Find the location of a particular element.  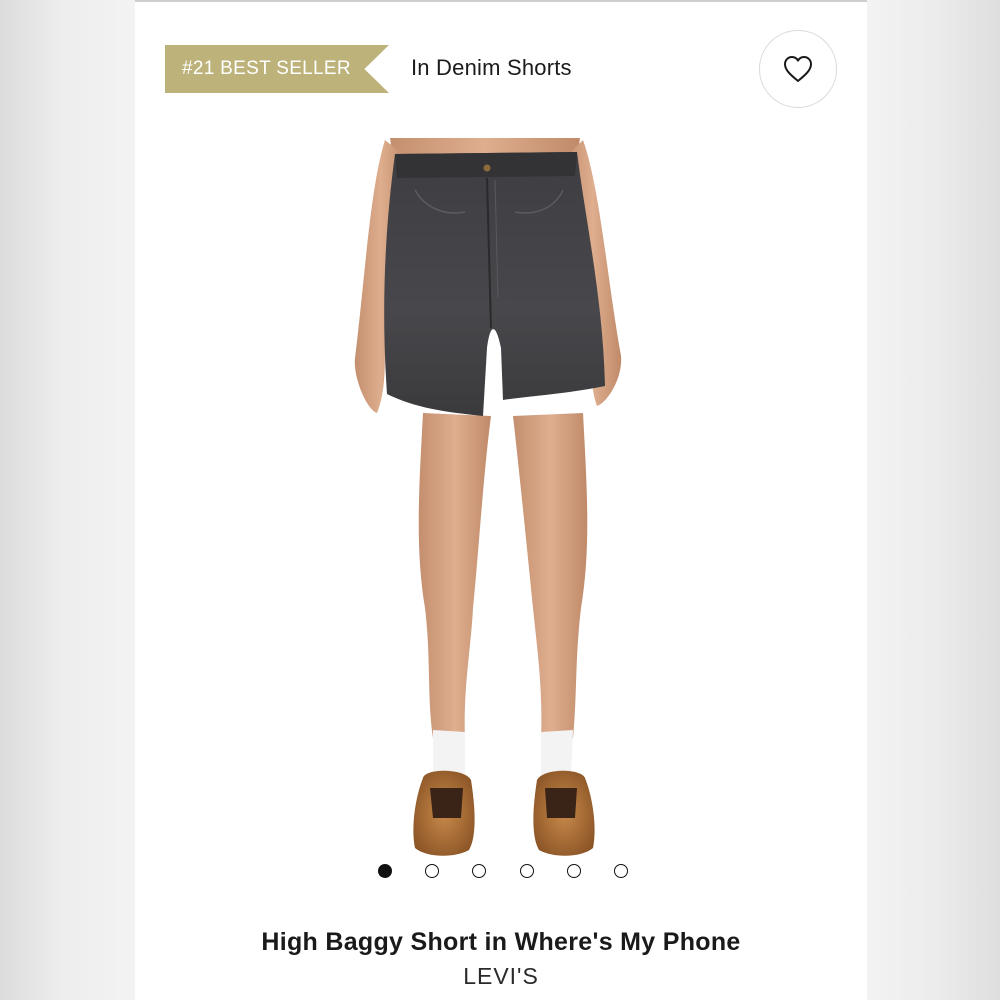

product-title: High Baggy Short in Where's My Phone is located at coordinates (501, 942).